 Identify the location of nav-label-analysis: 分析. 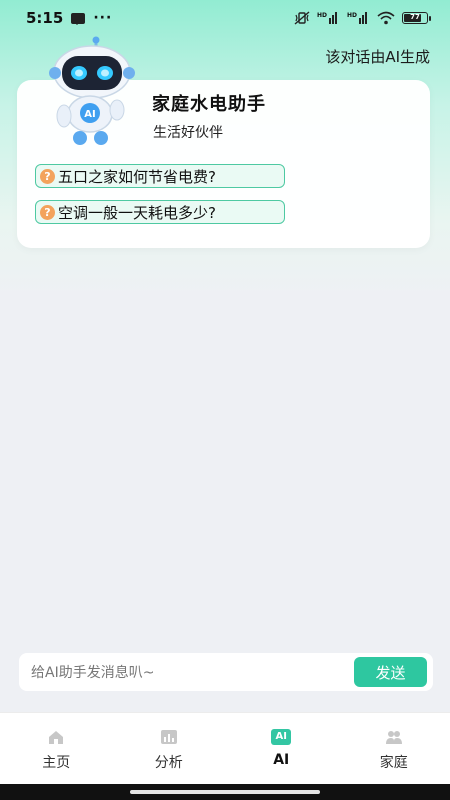
(168, 763).